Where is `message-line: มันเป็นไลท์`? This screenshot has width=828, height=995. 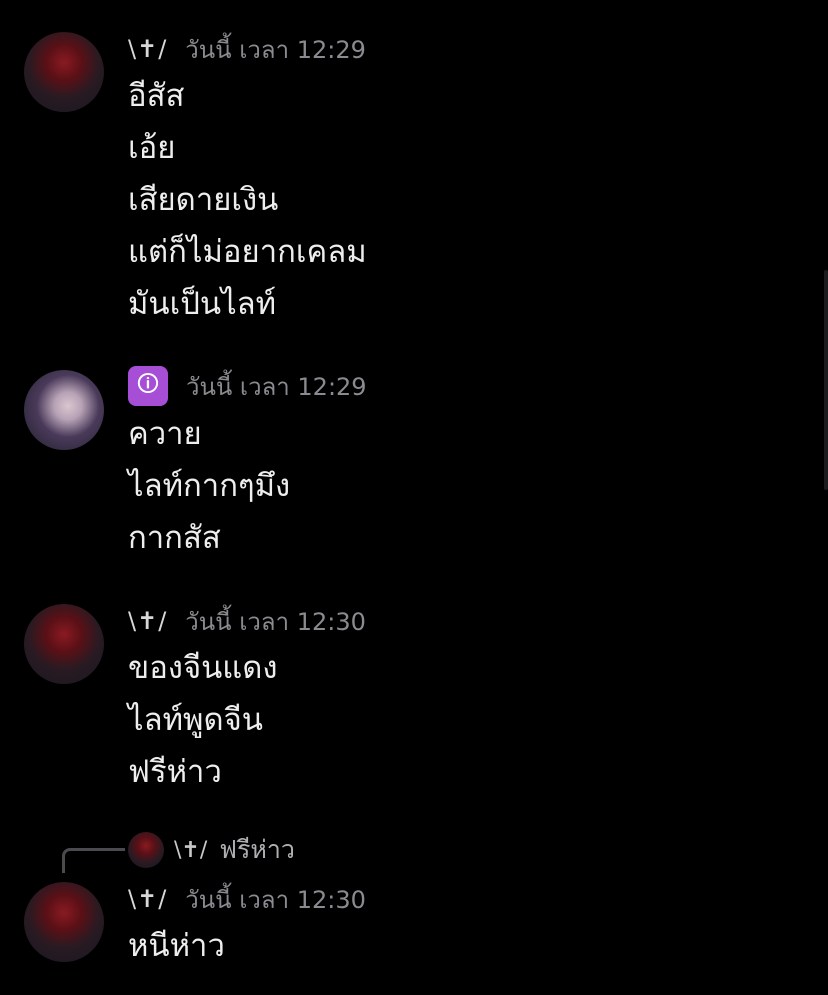 message-line: มันเป็นไลท์ is located at coordinates (202, 304).